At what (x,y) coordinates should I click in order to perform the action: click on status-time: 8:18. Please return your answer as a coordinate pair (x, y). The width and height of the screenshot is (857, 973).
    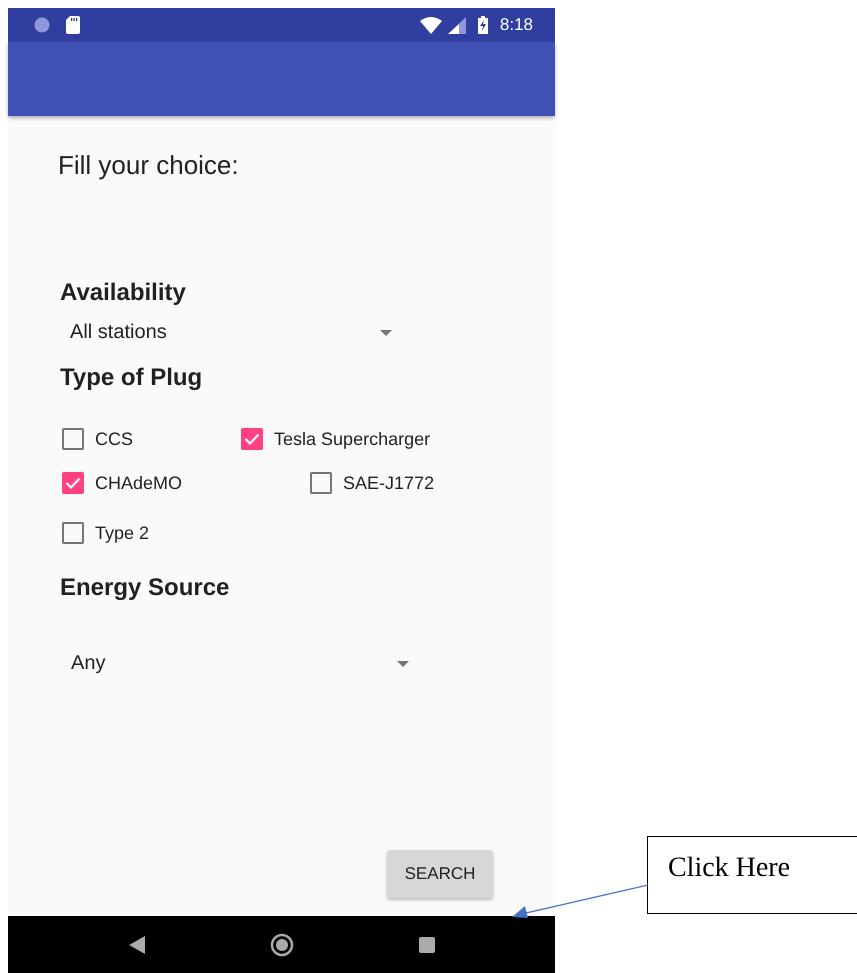
    Looking at the image, I should click on (516, 25).